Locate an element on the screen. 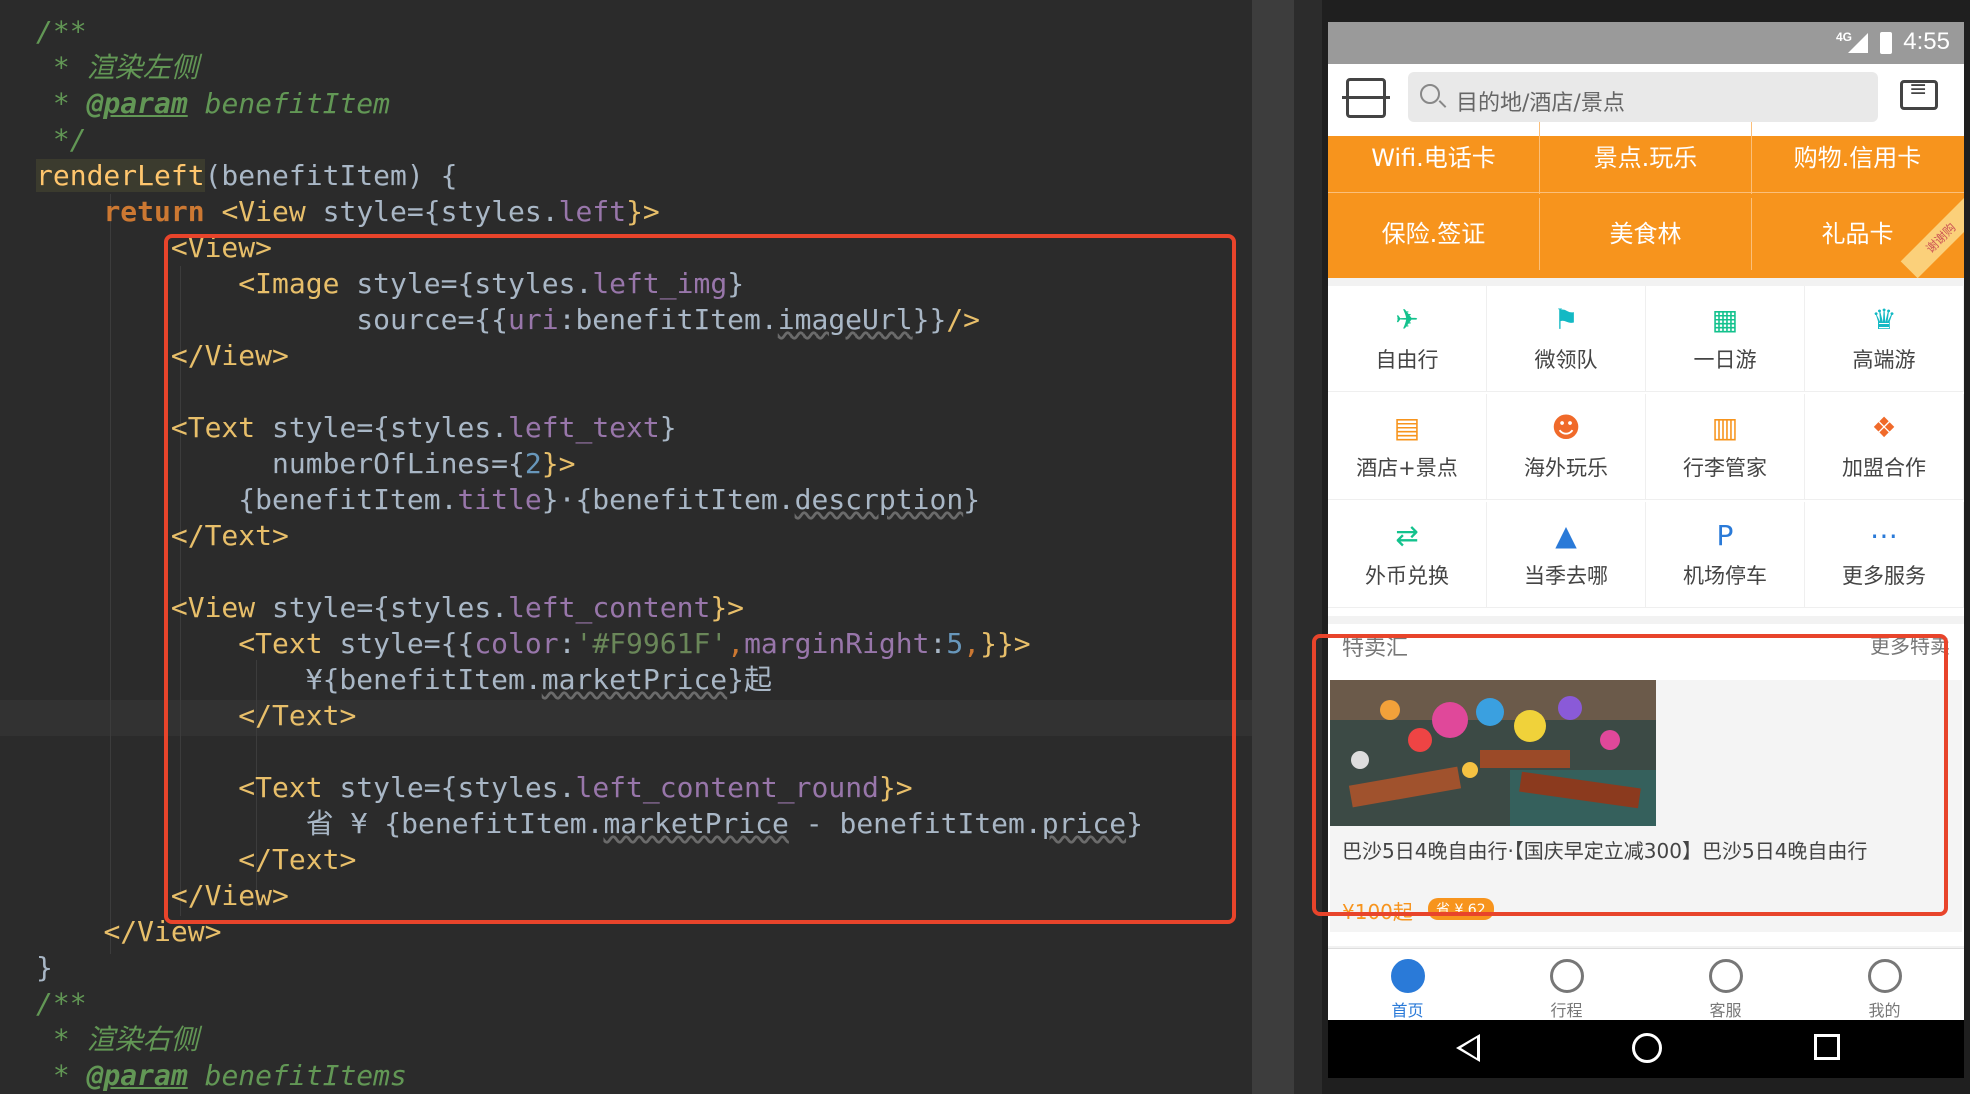 Image resolution: width=1970 pixels, height=1094 pixels. service-item: ▲ 当季去哪 is located at coordinates (1566, 555).